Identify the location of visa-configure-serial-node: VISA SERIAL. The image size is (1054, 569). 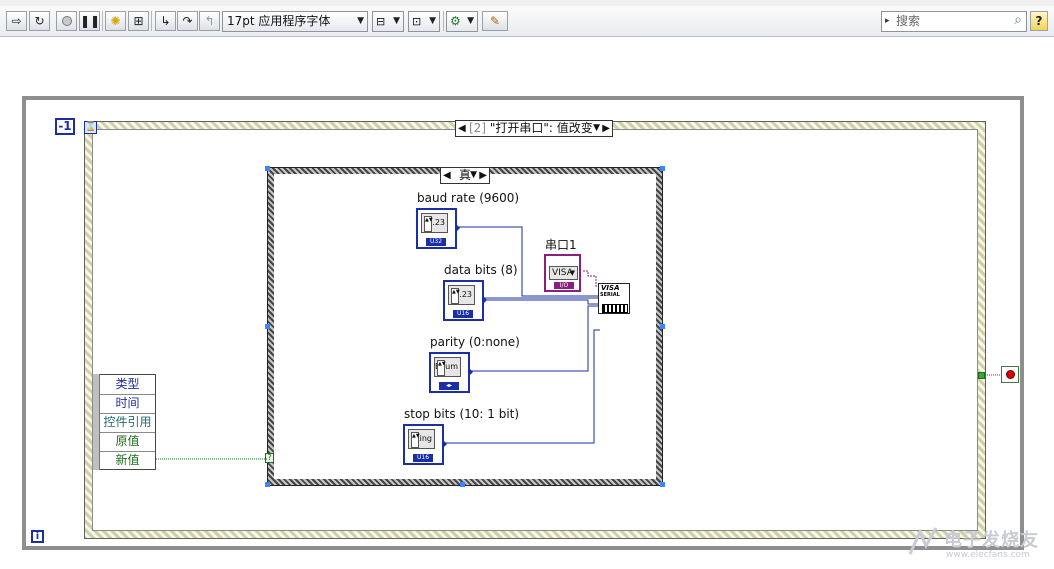
(614, 298).